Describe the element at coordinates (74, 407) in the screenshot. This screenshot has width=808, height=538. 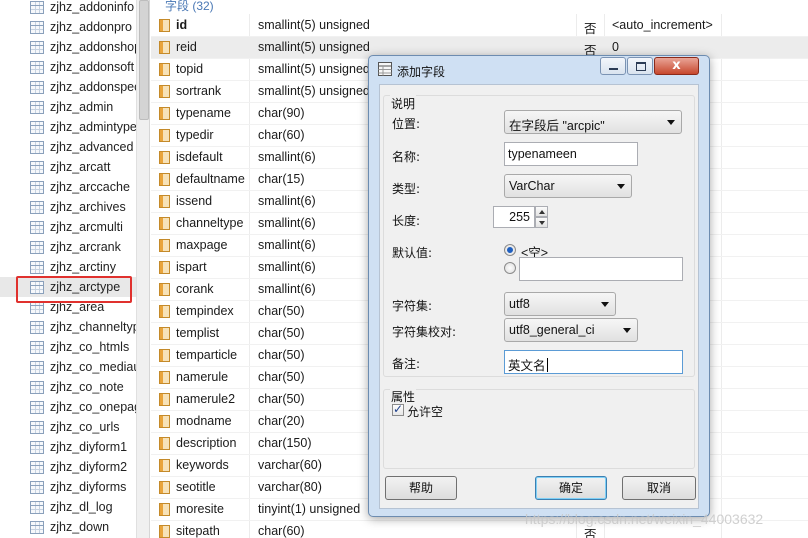
I see `table-tree-item: zjhz_co_onepage` at that location.